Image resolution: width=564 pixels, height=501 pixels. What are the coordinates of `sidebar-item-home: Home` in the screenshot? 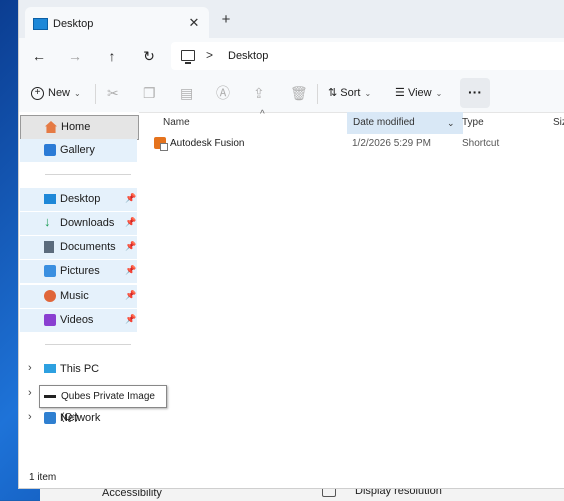 It's located at (79, 127).